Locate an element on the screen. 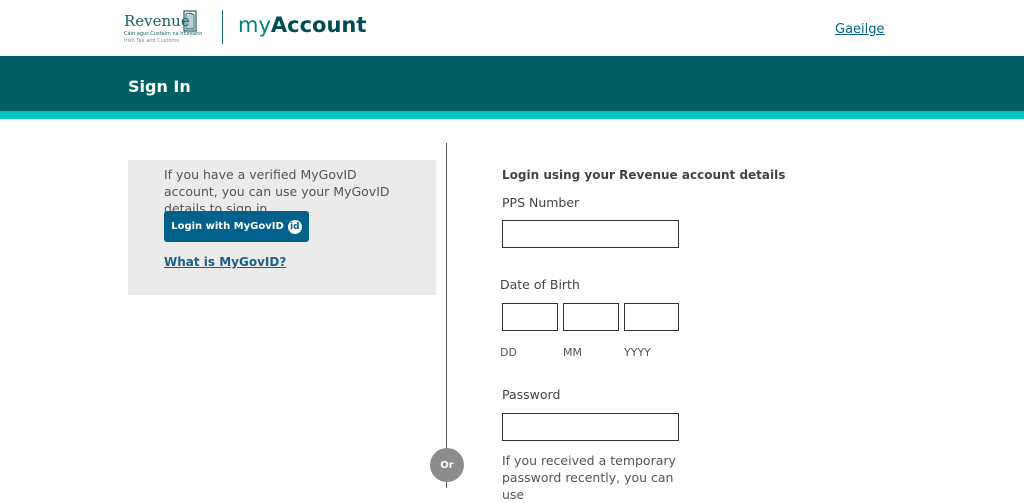  dob-year-input is located at coordinates (651, 317).